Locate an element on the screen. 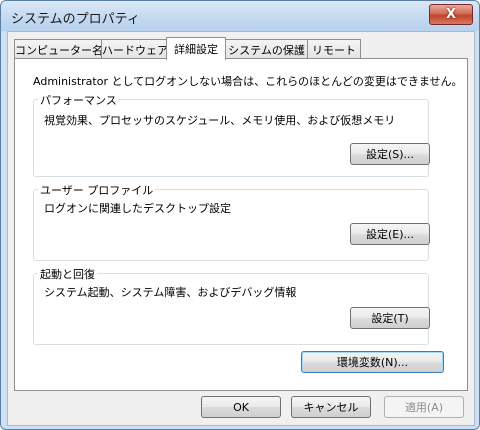 The height and width of the screenshot is (430, 480). tab-advanced: 詳細設定 is located at coordinates (196, 48).